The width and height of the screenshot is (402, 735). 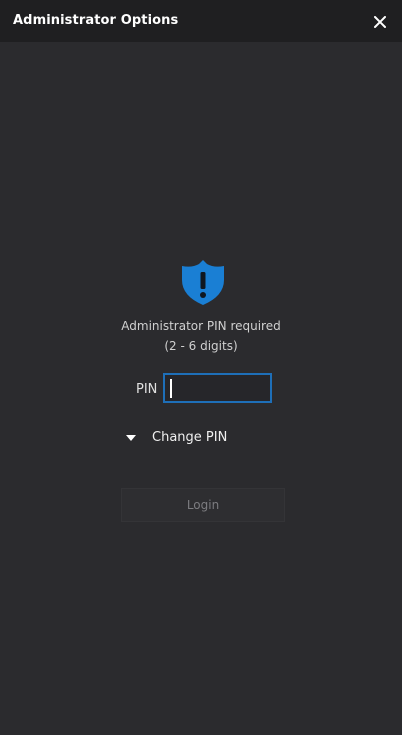 I want to click on pin-required-message: Administrator PIN required, so click(x=201, y=326).